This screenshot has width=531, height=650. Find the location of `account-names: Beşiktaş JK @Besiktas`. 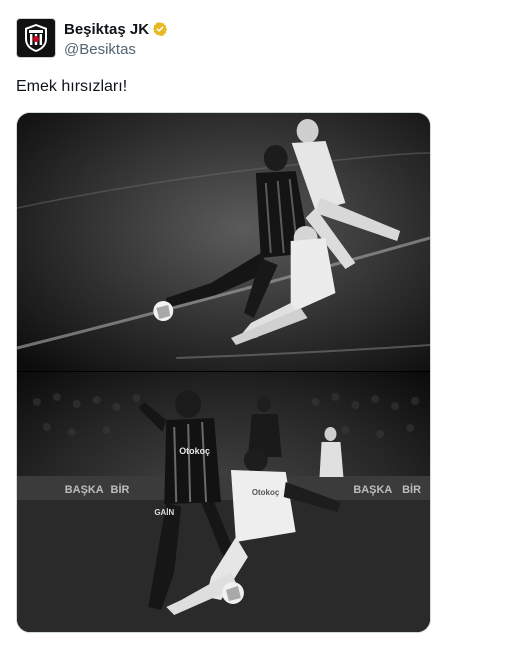

account-names: Beşiktaş JK @Besiktas is located at coordinates (116, 38).